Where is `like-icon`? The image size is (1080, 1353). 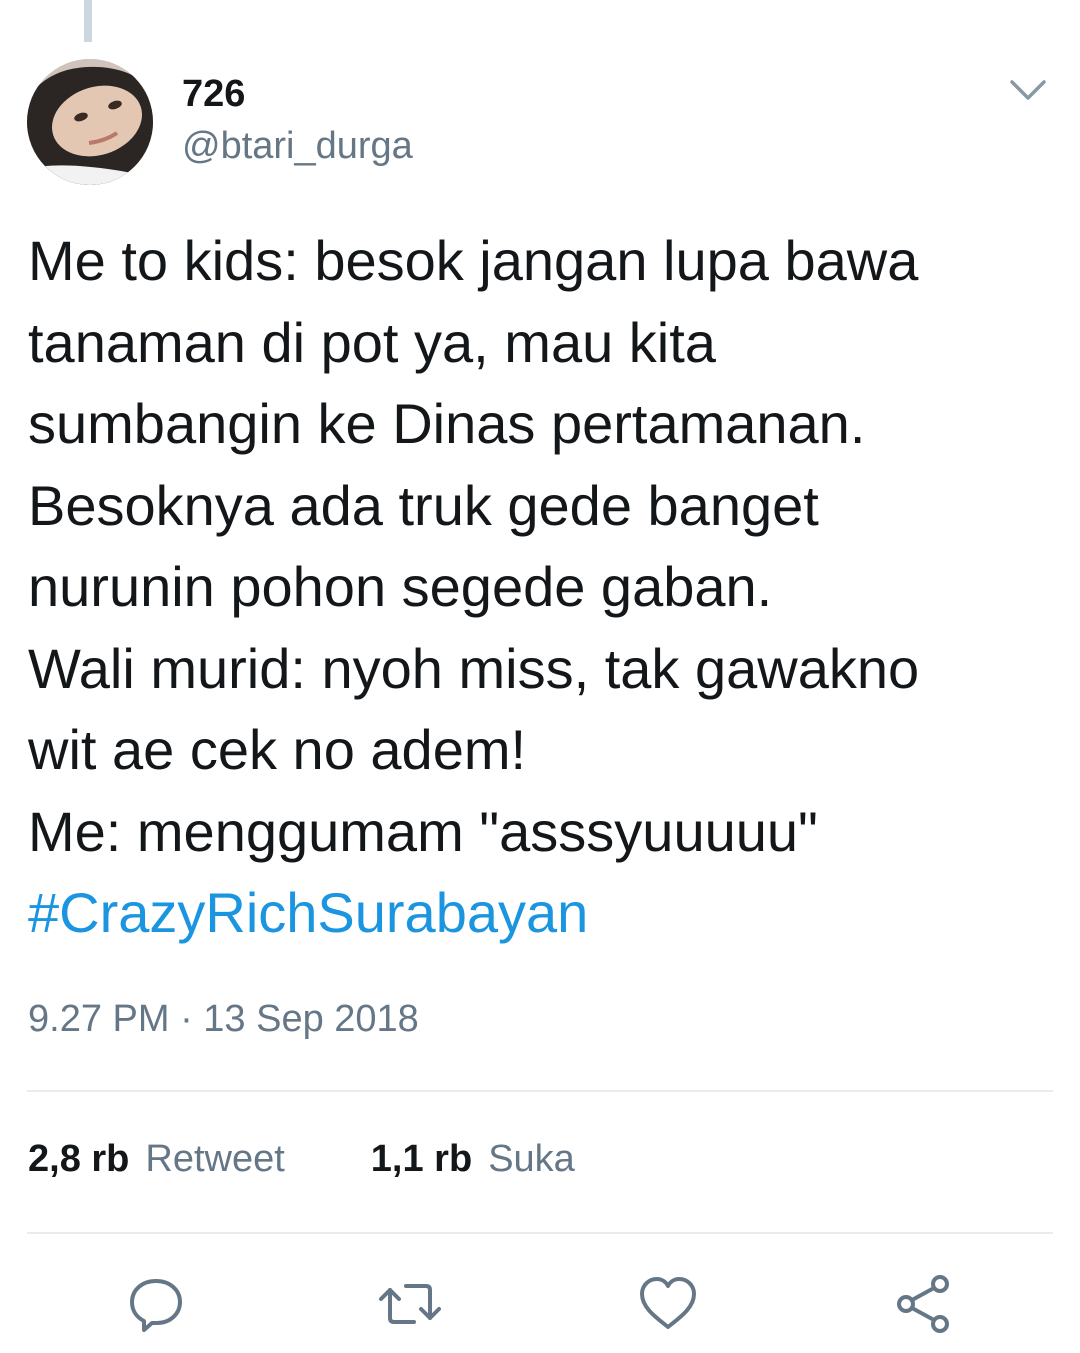 like-icon is located at coordinates (668, 1303).